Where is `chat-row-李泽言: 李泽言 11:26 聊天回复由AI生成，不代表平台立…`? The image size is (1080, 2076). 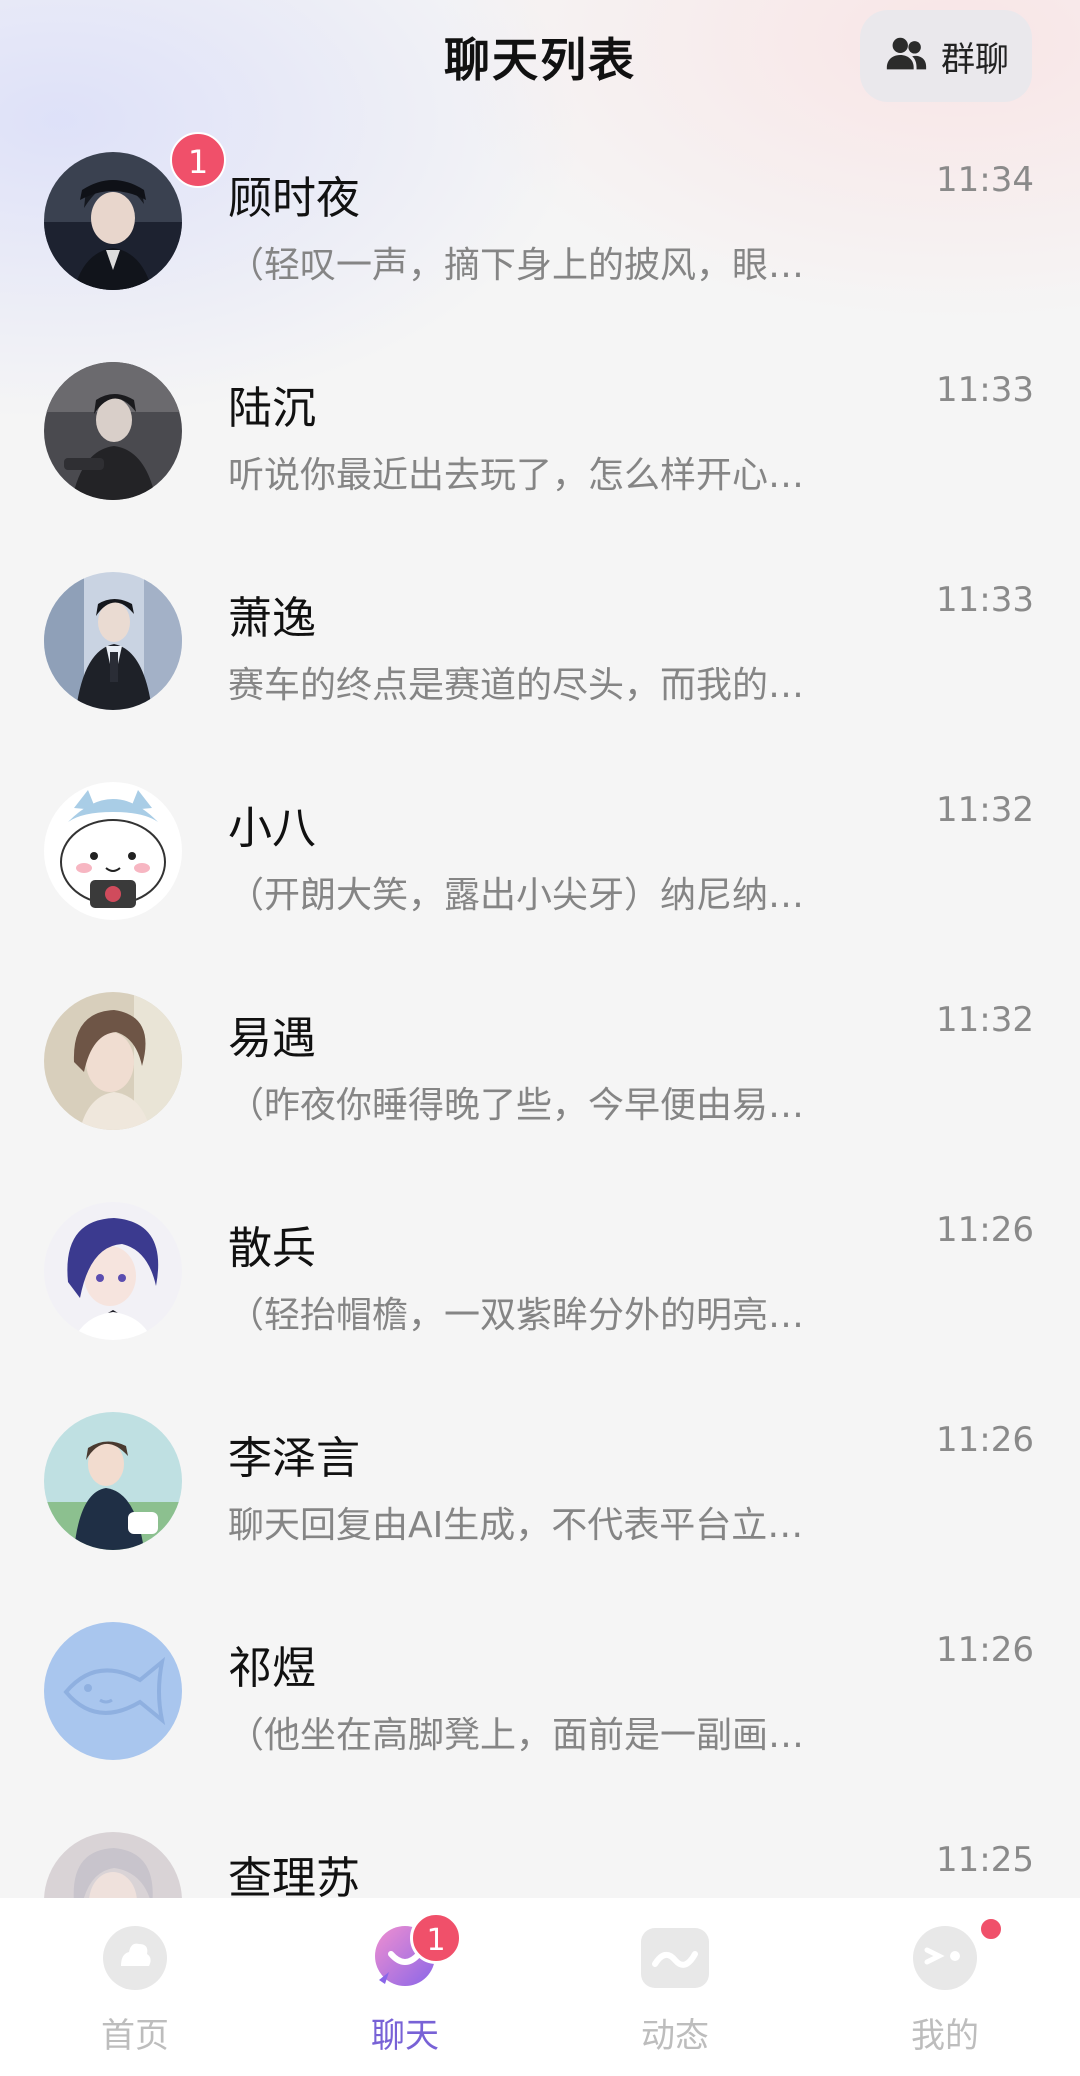
chat-row-李泽言: 李泽言 11:26 聊天回复由AI生成，不代表平台立… is located at coordinates (540, 1479).